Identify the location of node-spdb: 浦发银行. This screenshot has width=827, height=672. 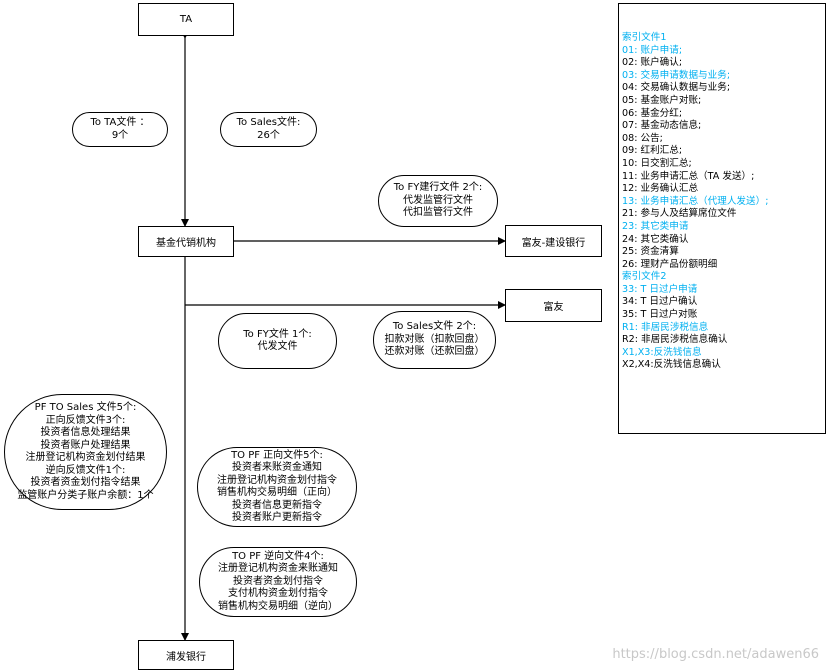
(186, 655).